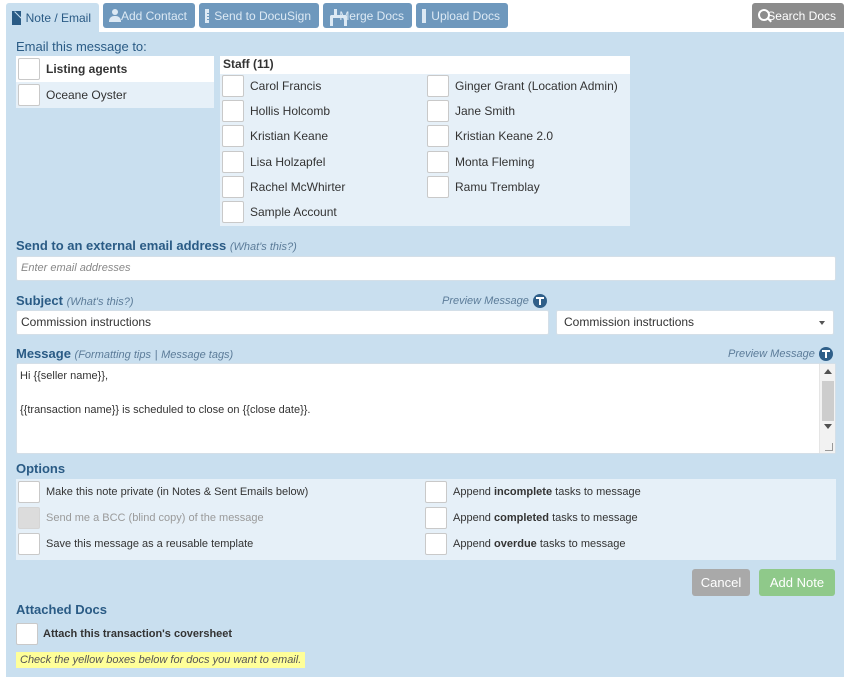 The image size is (850, 681). I want to click on external-email-input: Enter email addresses, so click(426, 268).